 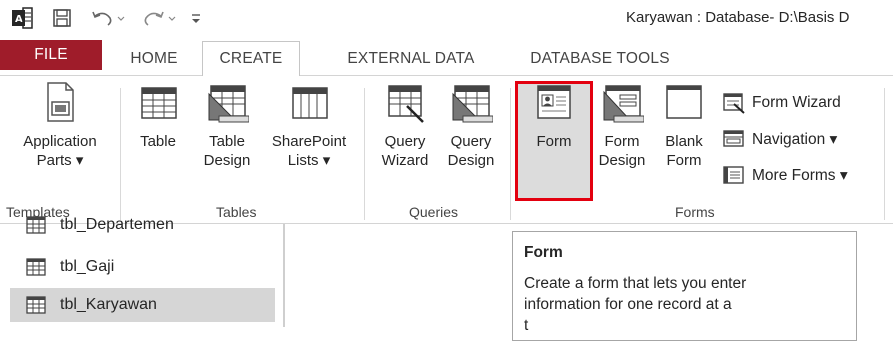 I want to click on table-design-label-1: Table, so click(x=227, y=141).